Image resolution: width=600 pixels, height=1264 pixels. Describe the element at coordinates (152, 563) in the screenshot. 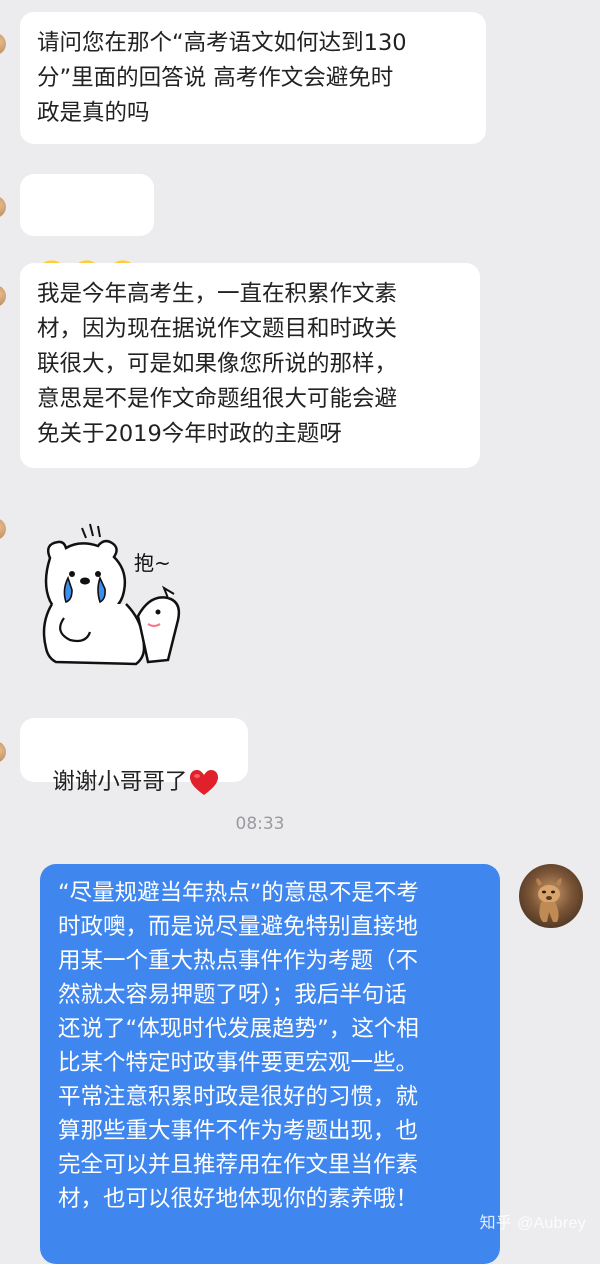

I see `sticker-text: 抱~` at that location.